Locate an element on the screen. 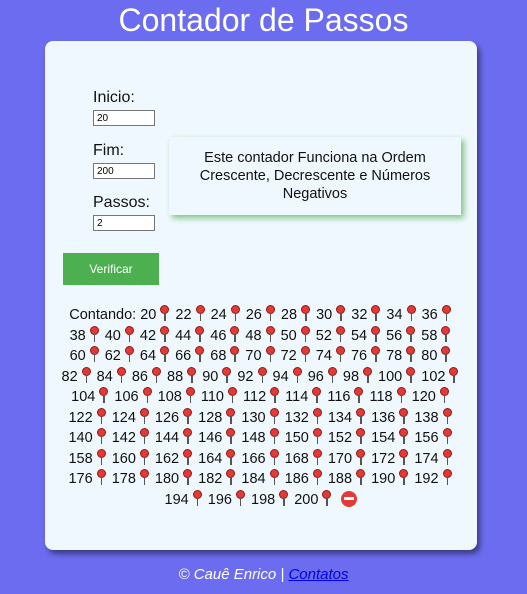  step-number: 66 is located at coordinates (190, 355).